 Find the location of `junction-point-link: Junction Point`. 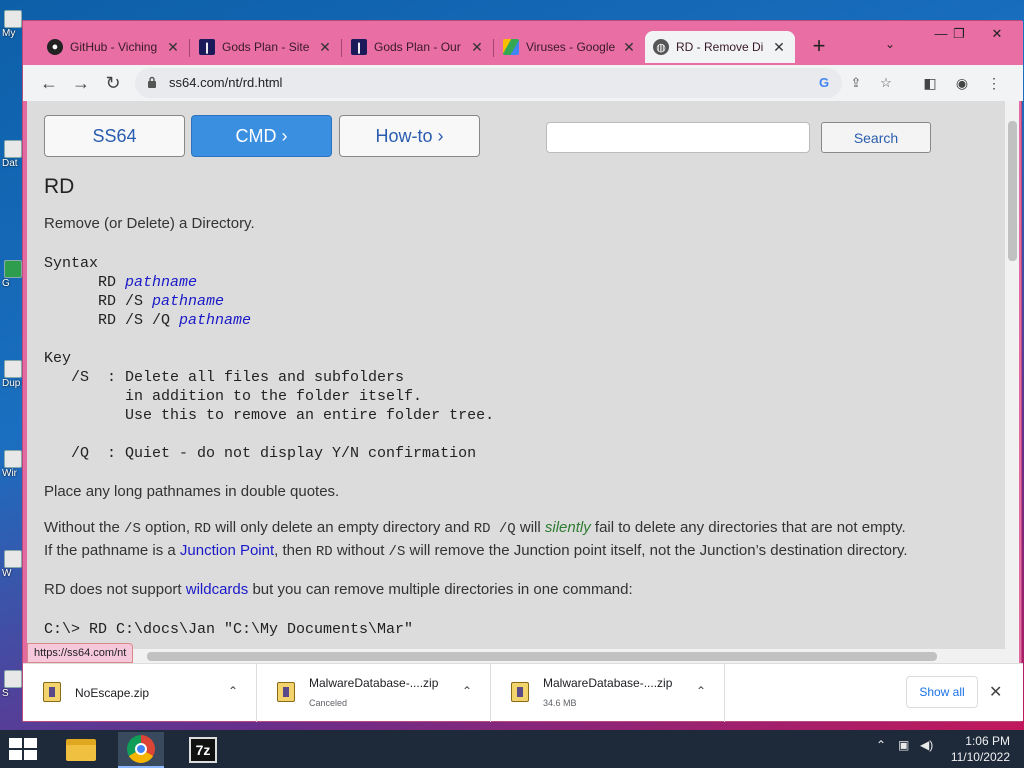

junction-point-link: Junction Point is located at coordinates (227, 550).